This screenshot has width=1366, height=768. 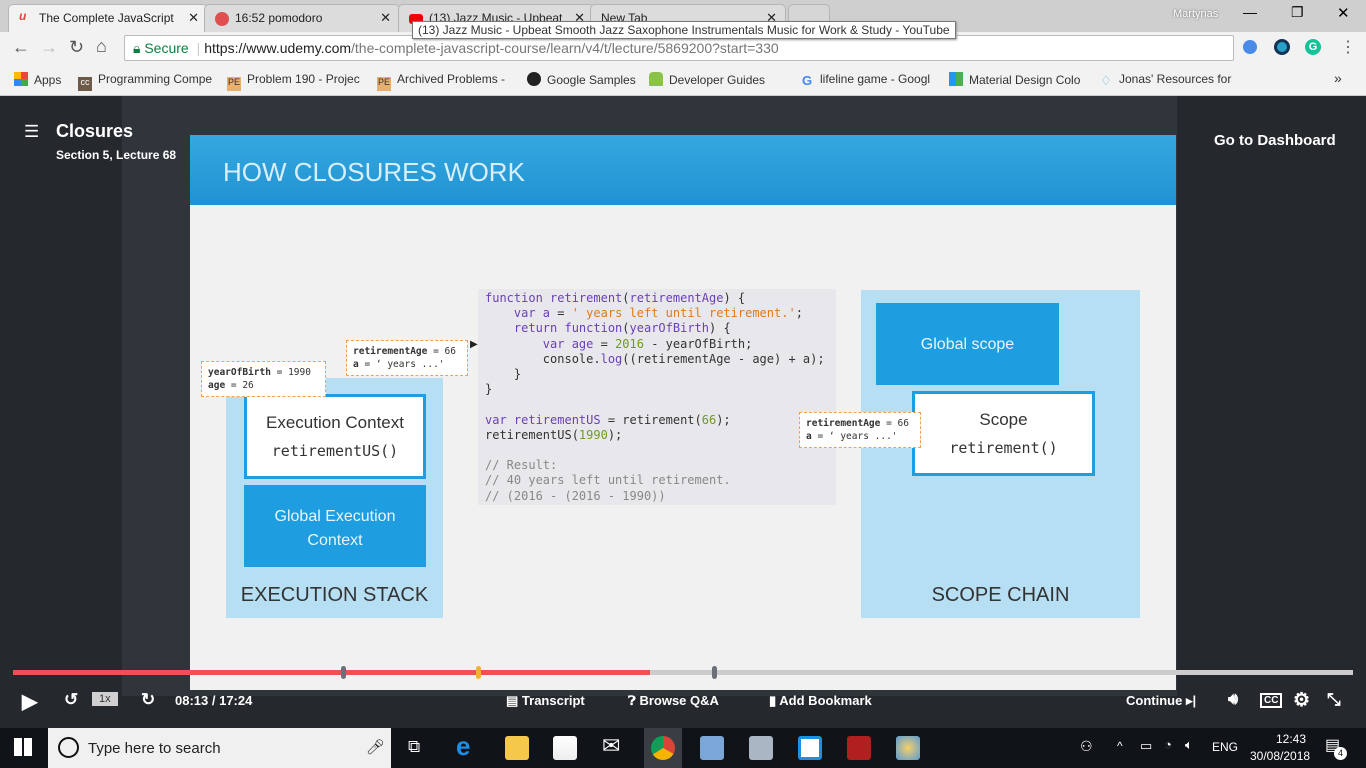 What do you see at coordinates (908, 748) in the screenshot?
I see `paint-icon` at bounding box center [908, 748].